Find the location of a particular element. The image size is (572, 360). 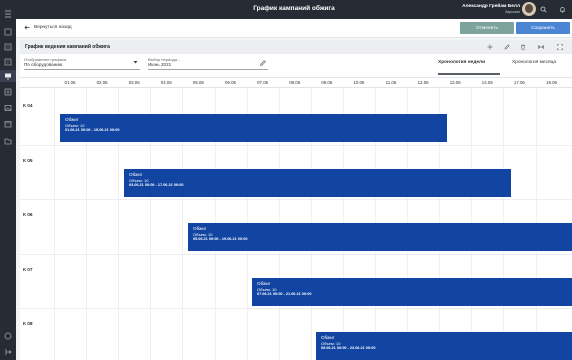

date-column-header: 03.06 is located at coordinates (134, 82).